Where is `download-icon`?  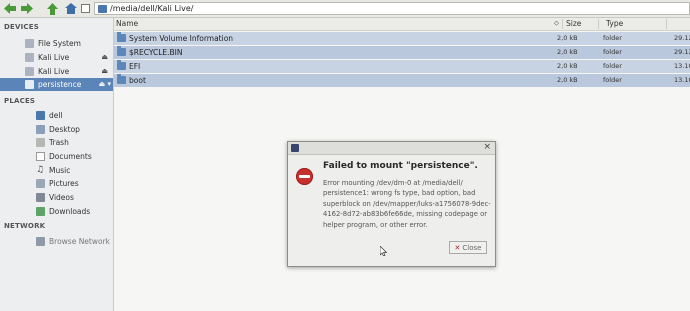 download-icon is located at coordinates (40, 211).